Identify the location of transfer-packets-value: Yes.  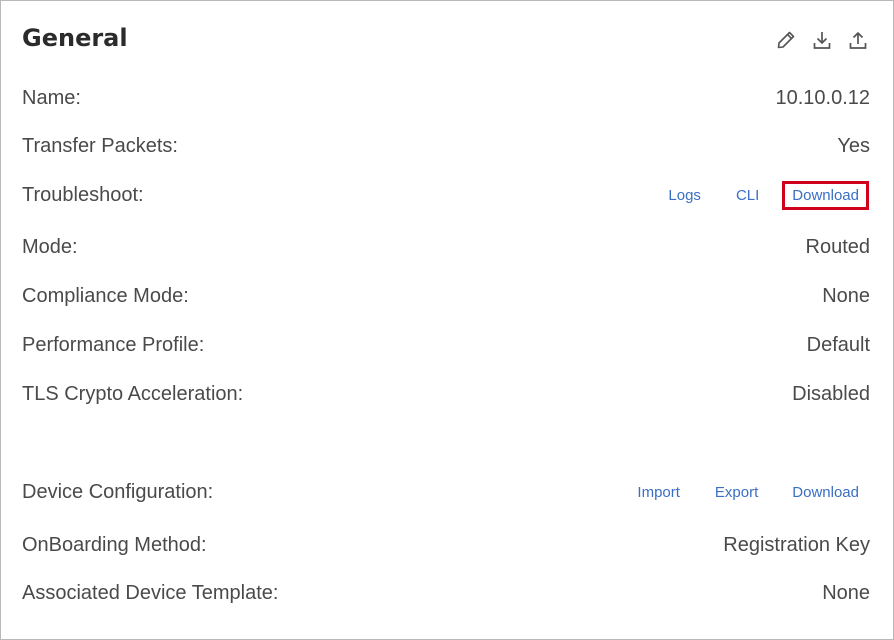
(853, 145).